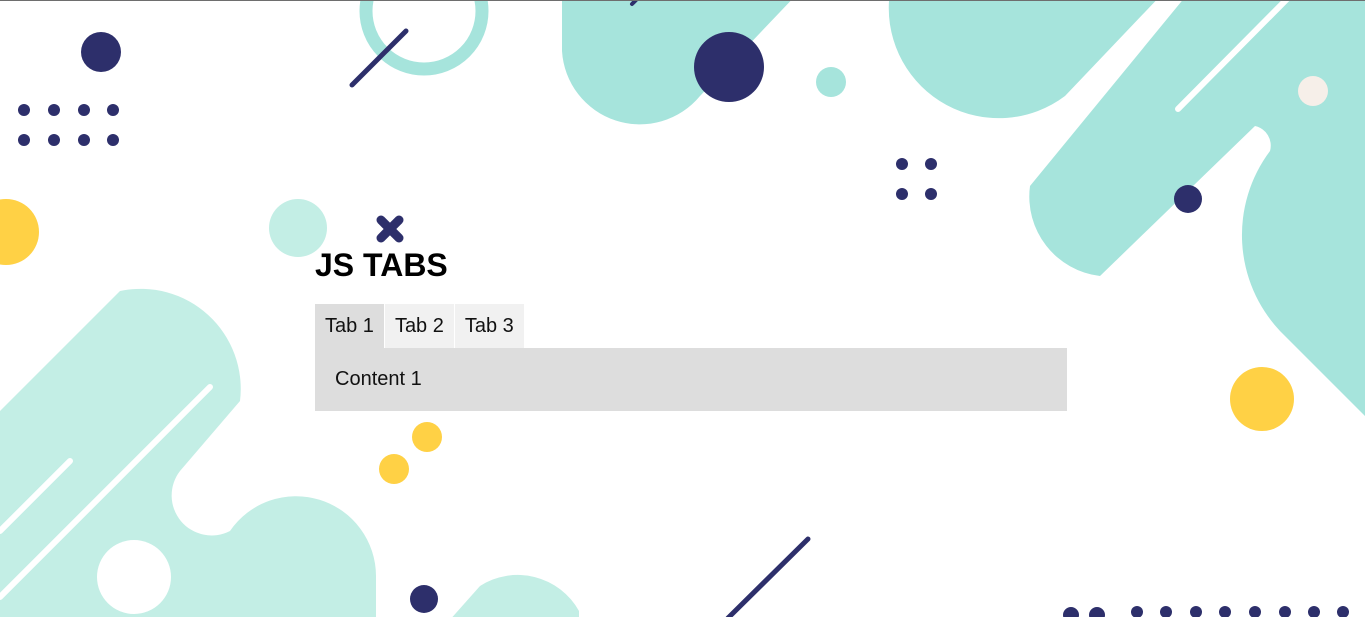  What do you see at coordinates (515, 595) in the screenshot?
I see `teal-pale-blob-bottom-center-icon` at bounding box center [515, 595].